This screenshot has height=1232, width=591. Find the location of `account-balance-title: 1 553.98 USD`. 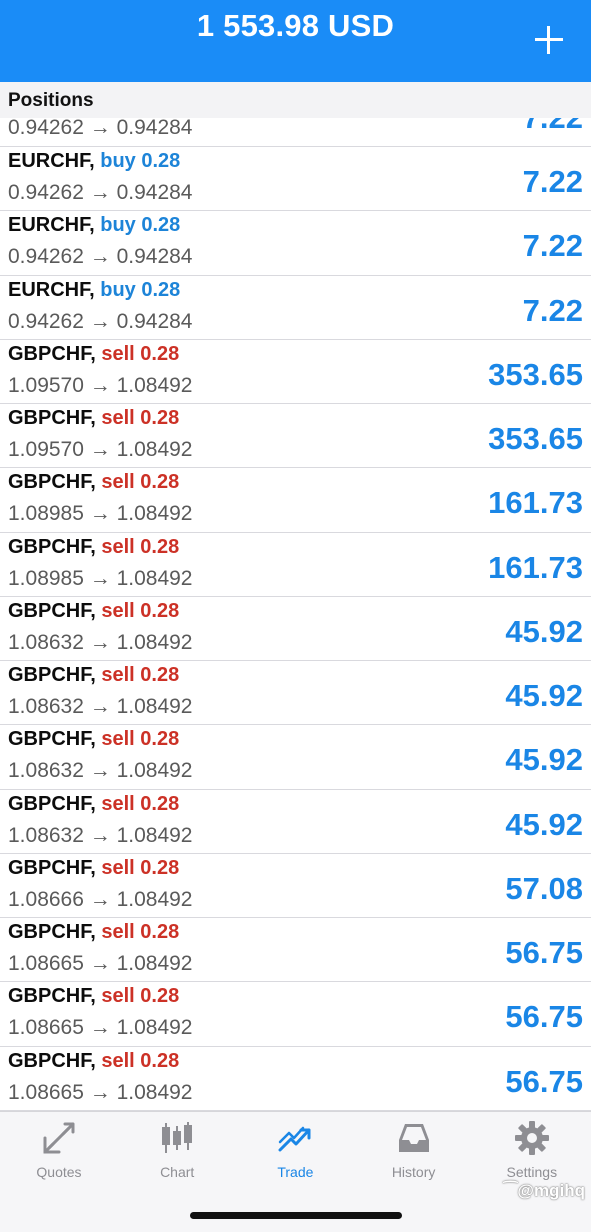

account-balance-title: 1 553.98 USD is located at coordinates (295, 25).